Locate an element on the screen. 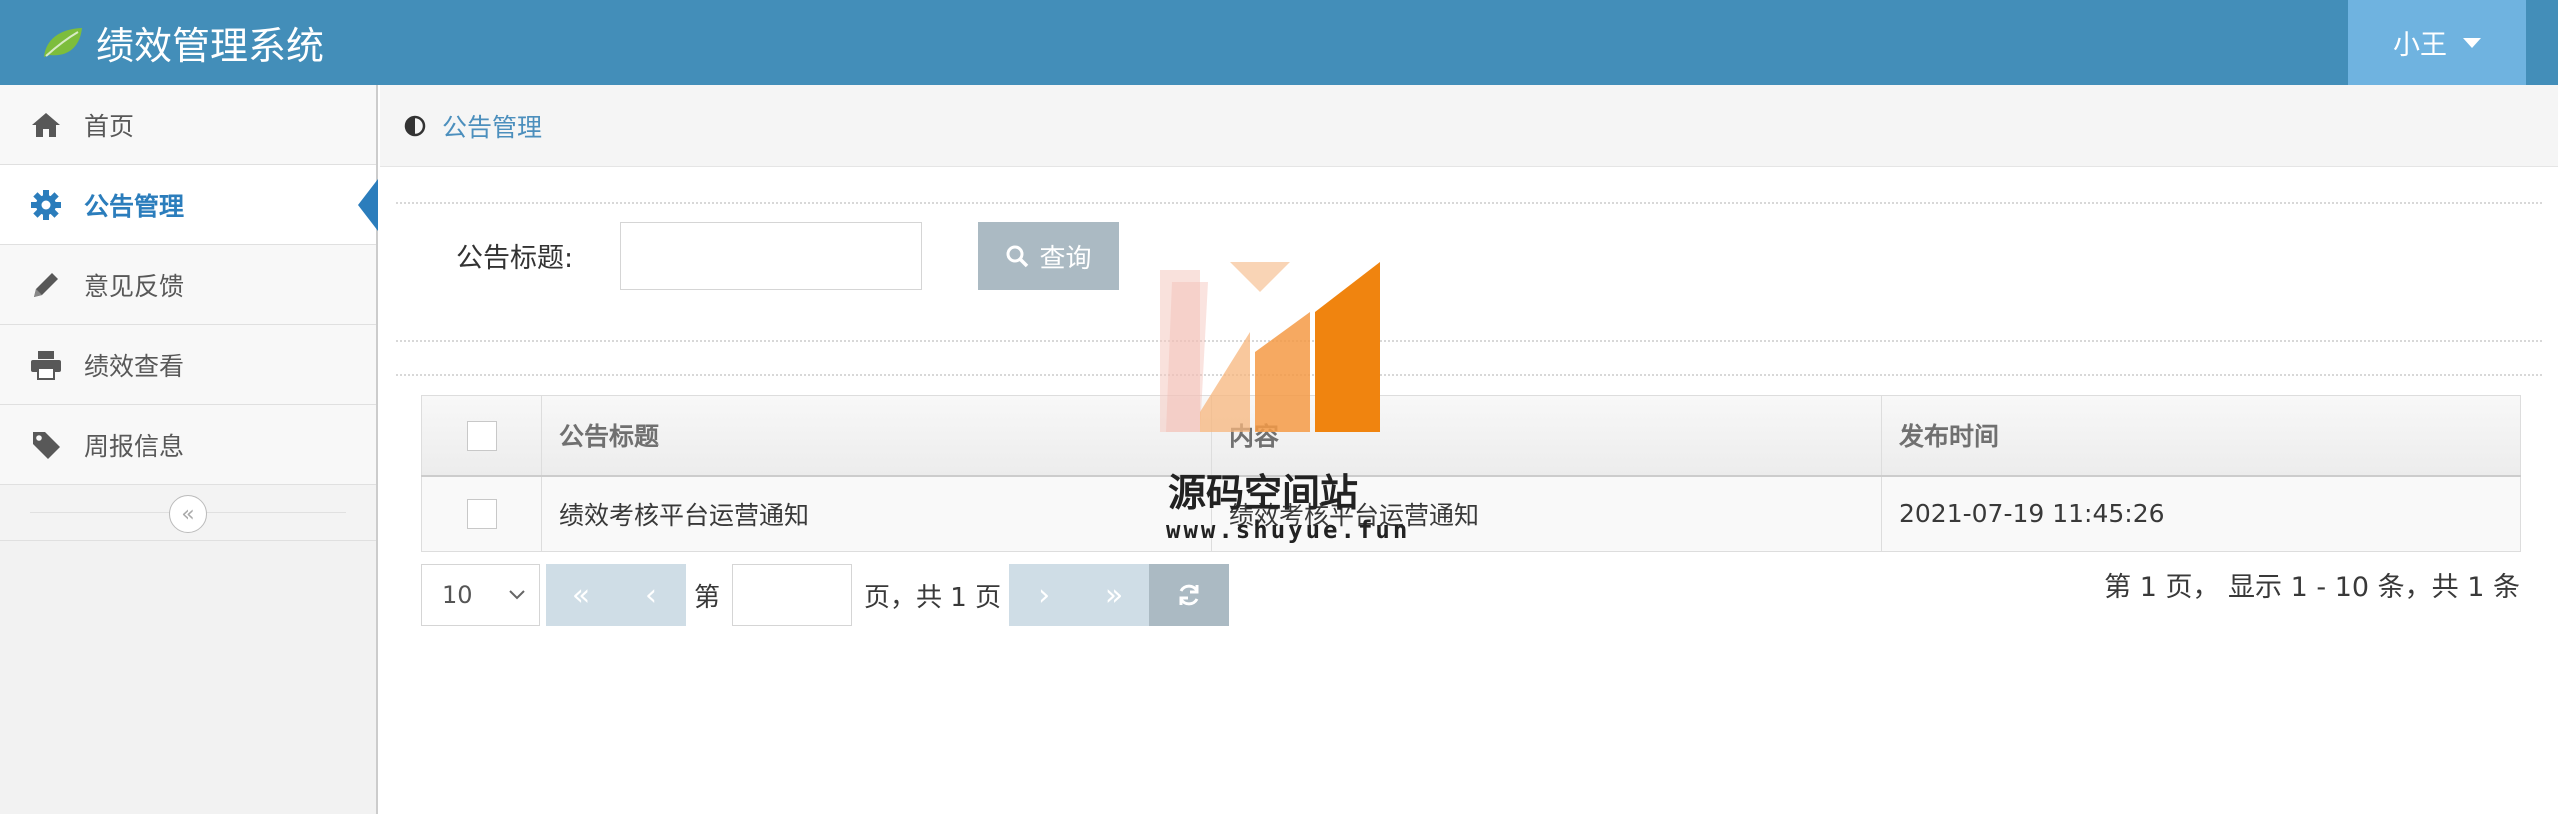  title-search-input is located at coordinates (771, 256).